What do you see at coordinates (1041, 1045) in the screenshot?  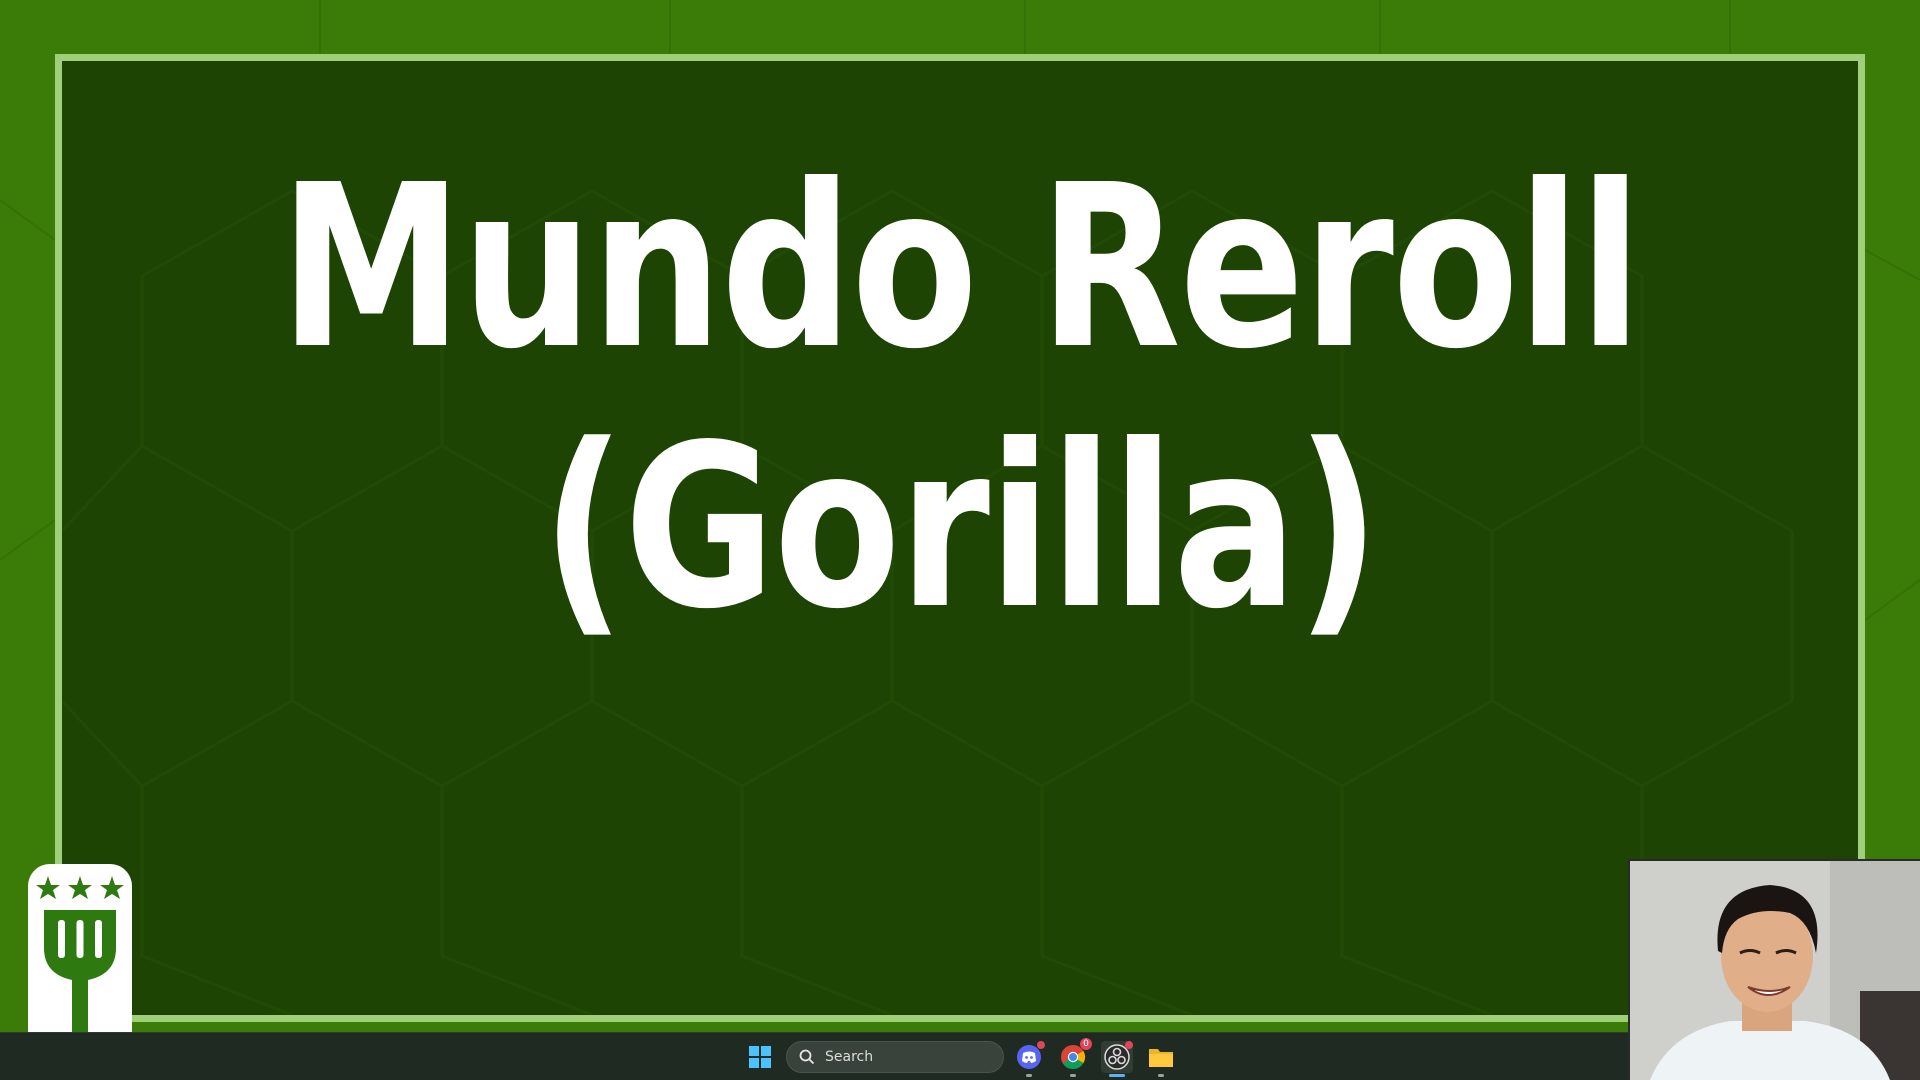 I see `discord-notification-badge` at bounding box center [1041, 1045].